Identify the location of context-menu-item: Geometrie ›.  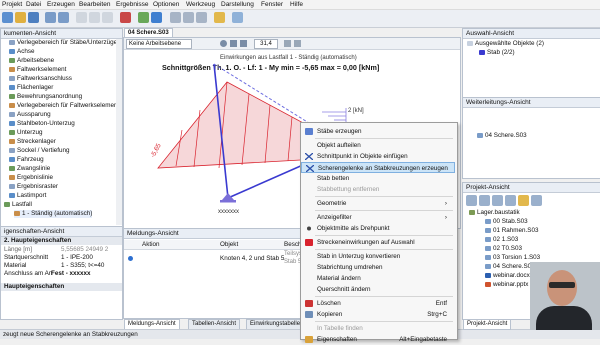
(378, 203).